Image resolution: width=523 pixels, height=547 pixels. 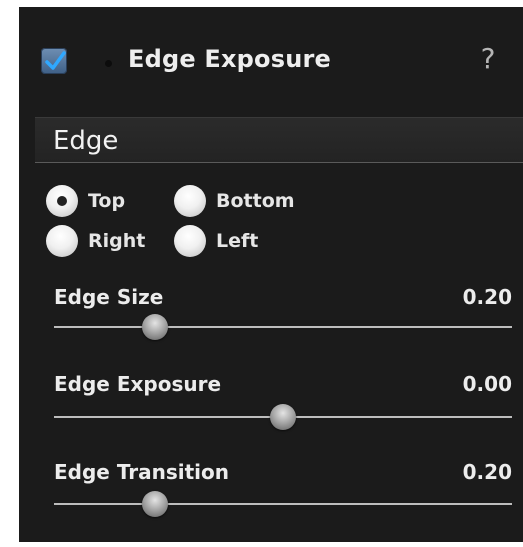 I want to click on edge-exposure-slider-thumb, so click(x=283, y=417).